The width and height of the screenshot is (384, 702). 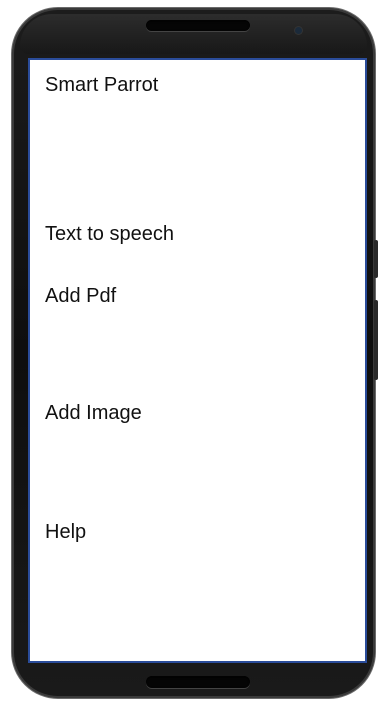 What do you see at coordinates (376, 340) in the screenshot?
I see `volume-button` at bounding box center [376, 340].